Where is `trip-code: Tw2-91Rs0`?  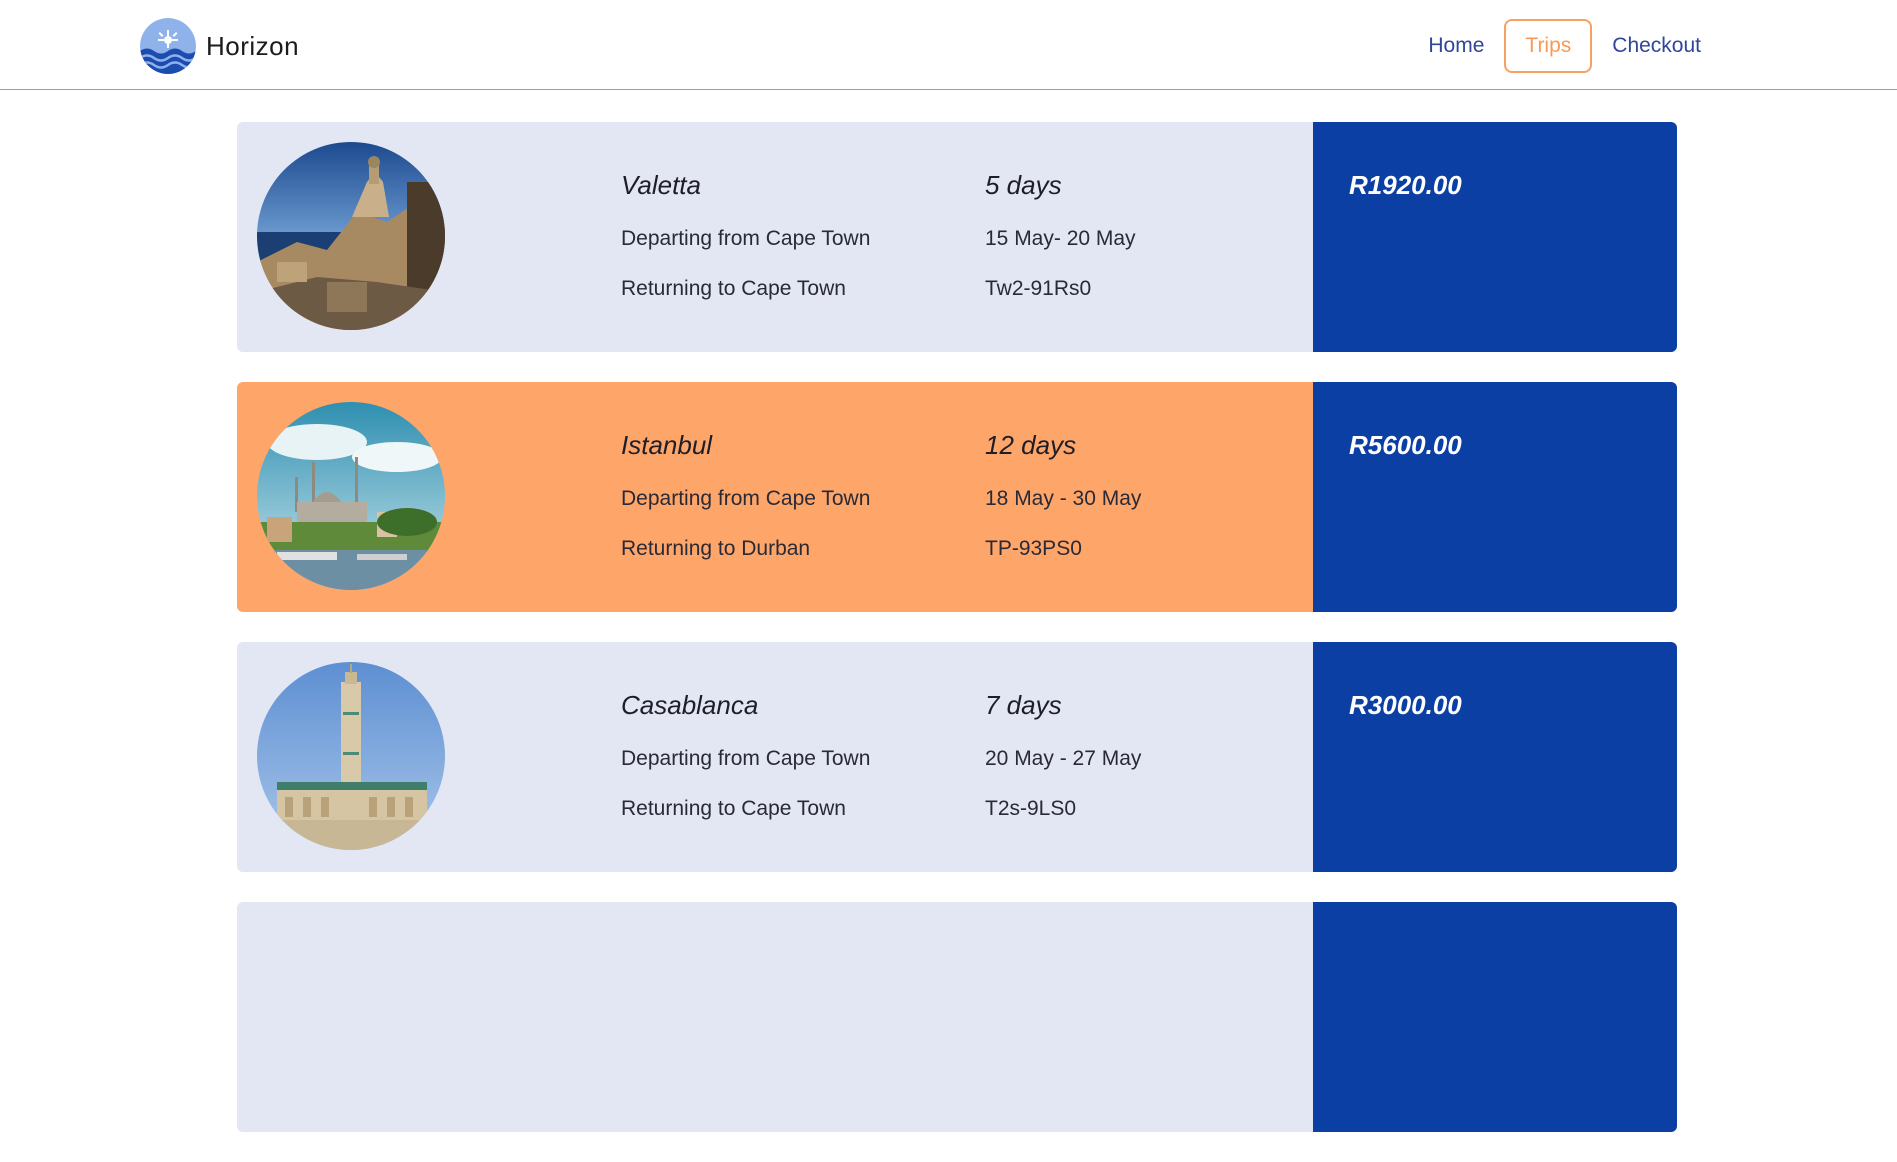 trip-code: Tw2-91Rs0 is located at coordinates (1038, 288).